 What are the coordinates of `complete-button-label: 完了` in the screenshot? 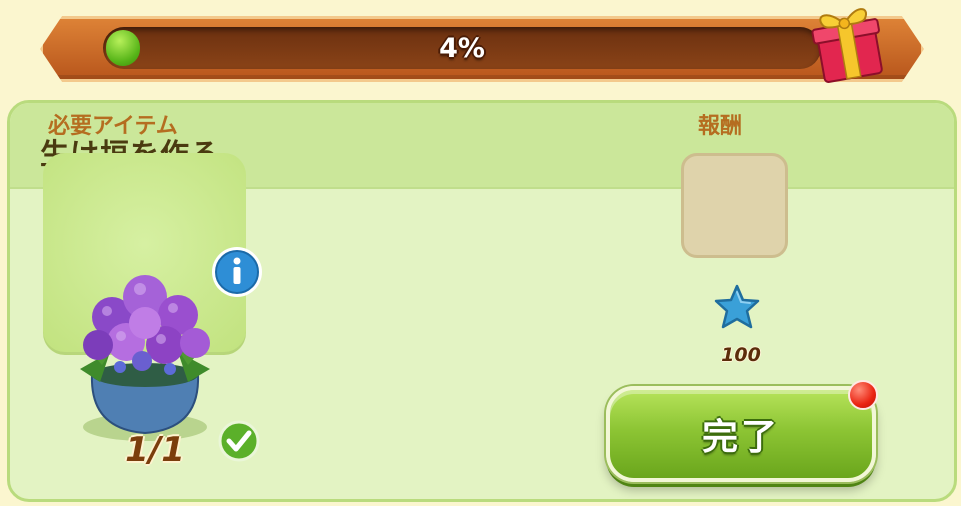 It's located at (740, 437).